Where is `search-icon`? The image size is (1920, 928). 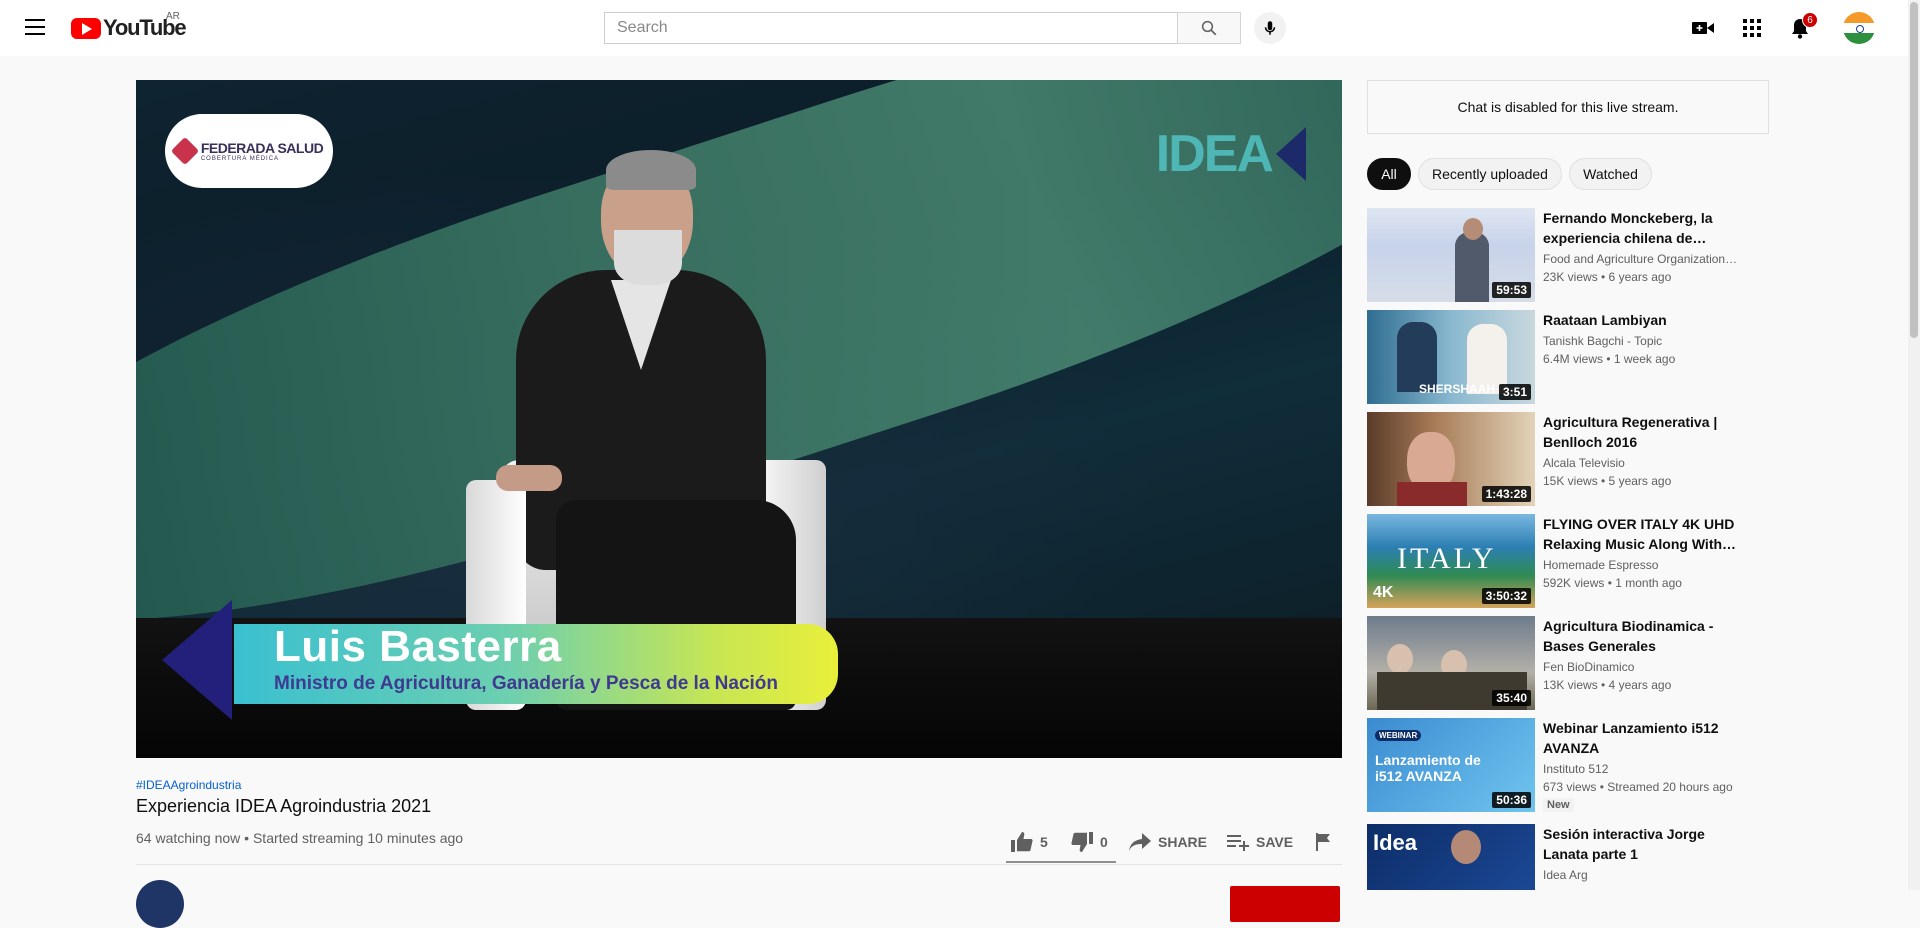
search-icon is located at coordinates (1209, 28).